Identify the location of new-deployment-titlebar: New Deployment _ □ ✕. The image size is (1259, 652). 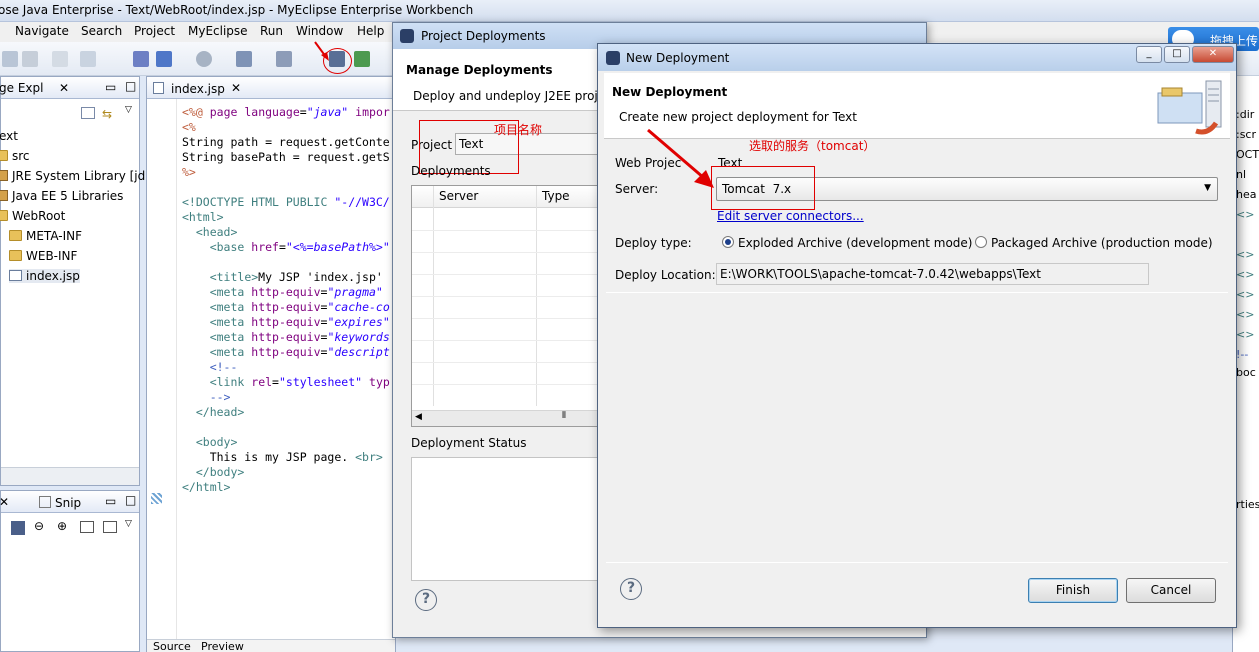
(917, 57).